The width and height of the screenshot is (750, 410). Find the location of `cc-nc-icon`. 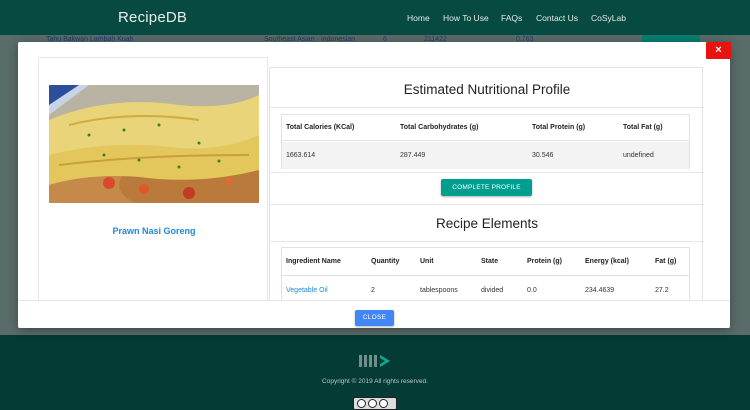

cc-nc-icon is located at coordinates (383, 403).